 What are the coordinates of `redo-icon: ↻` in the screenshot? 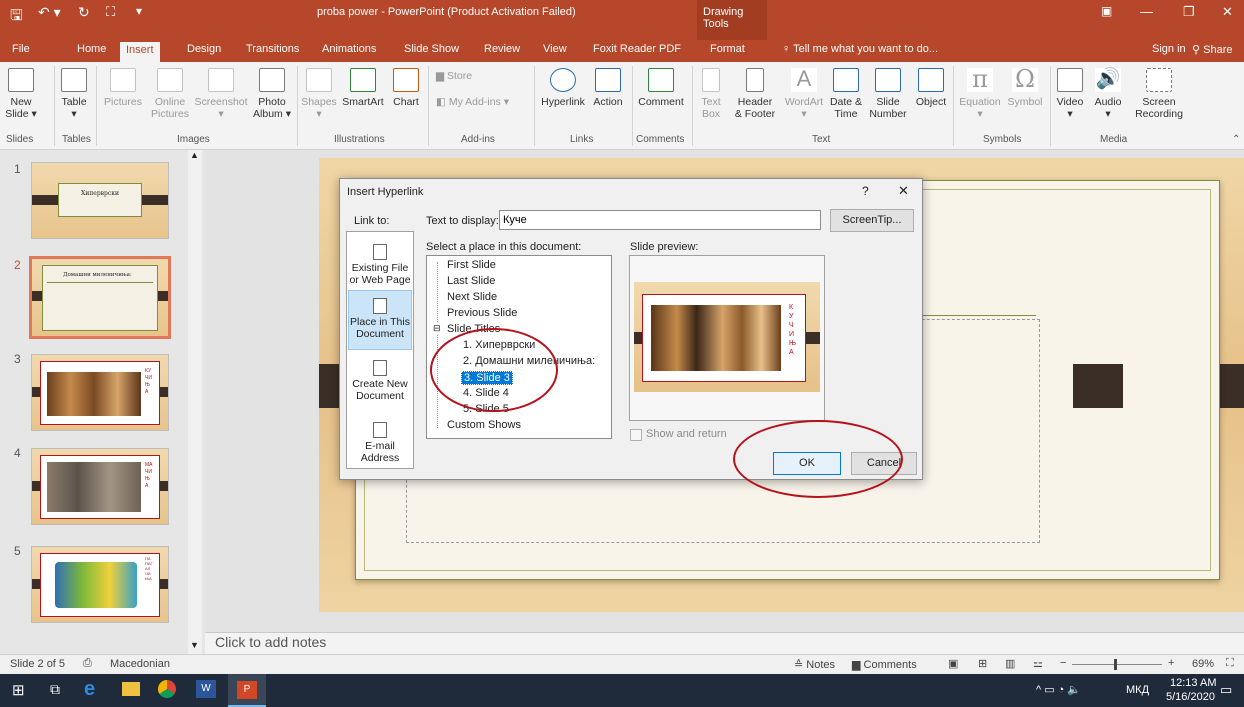 It's located at (84, 12).